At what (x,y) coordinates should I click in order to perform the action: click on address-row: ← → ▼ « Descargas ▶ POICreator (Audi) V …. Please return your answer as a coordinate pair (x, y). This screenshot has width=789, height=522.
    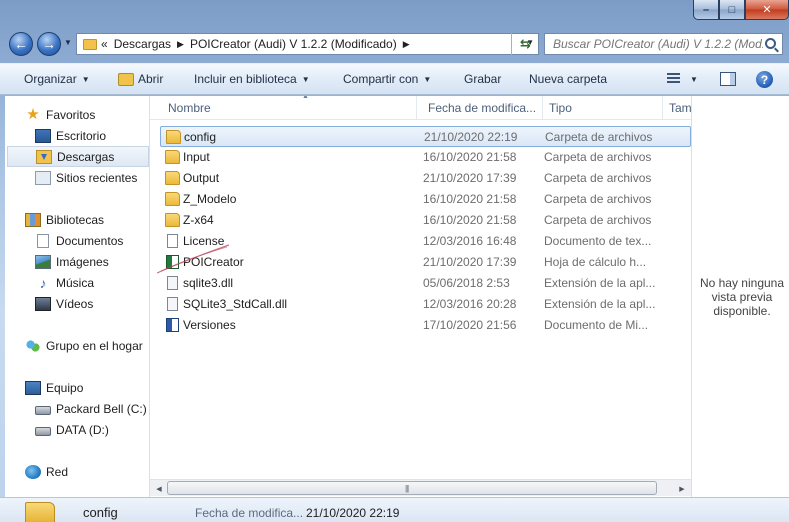
    Looking at the image, I should click on (394, 45).